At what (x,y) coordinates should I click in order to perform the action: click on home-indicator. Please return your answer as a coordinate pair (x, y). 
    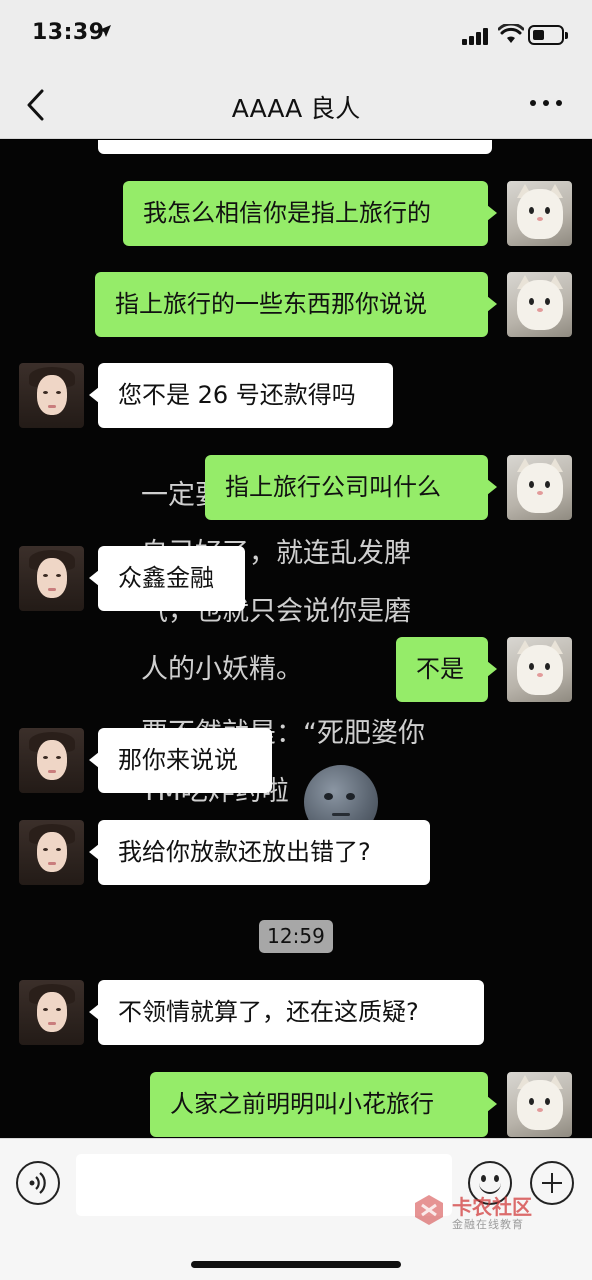
    Looking at the image, I should click on (296, 1264).